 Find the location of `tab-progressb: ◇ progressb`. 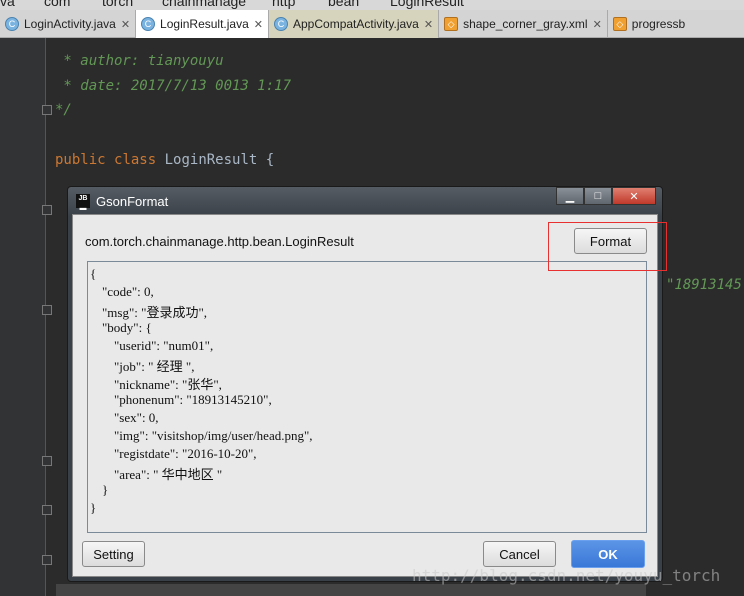

tab-progressb: ◇ progressb is located at coordinates (676, 24).